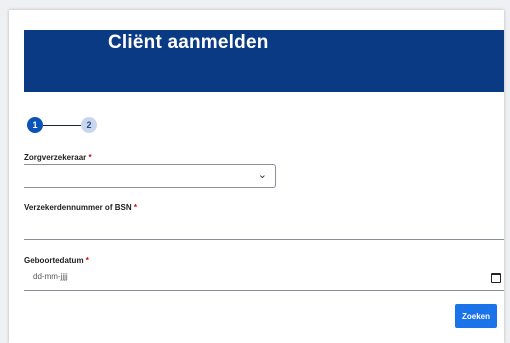  Describe the element at coordinates (262, 174) in the screenshot. I see `chevron-down-icon: ⌄` at that location.